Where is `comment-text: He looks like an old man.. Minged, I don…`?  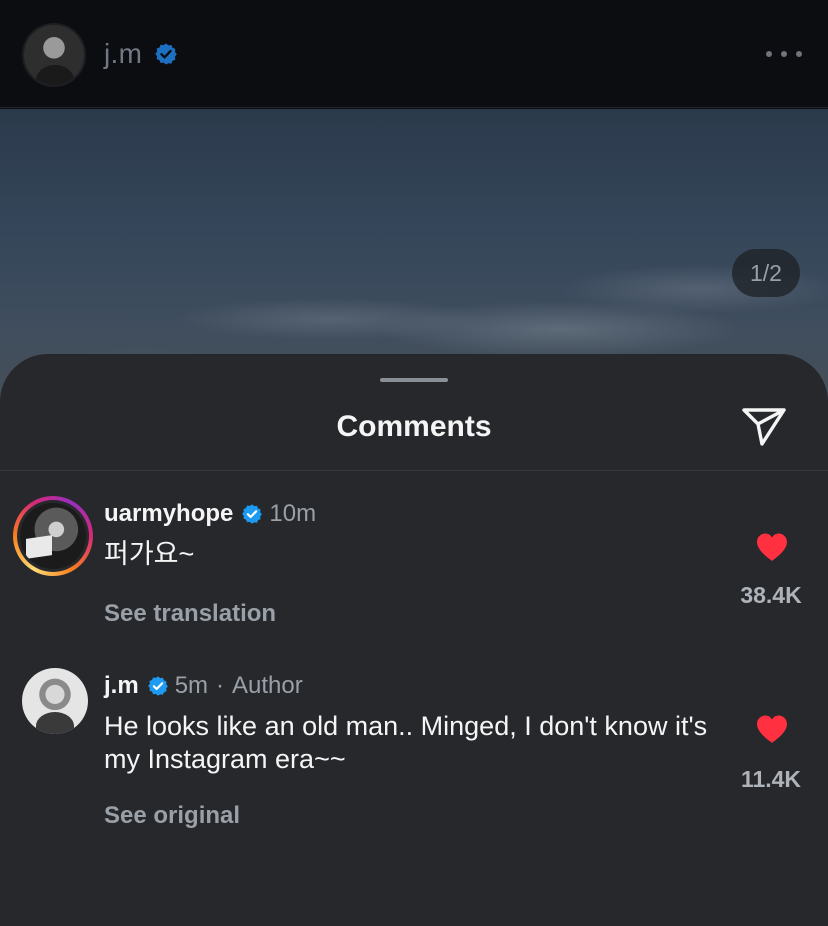
comment-text: He looks like an old man.. Minged, I don… is located at coordinates (406, 742).